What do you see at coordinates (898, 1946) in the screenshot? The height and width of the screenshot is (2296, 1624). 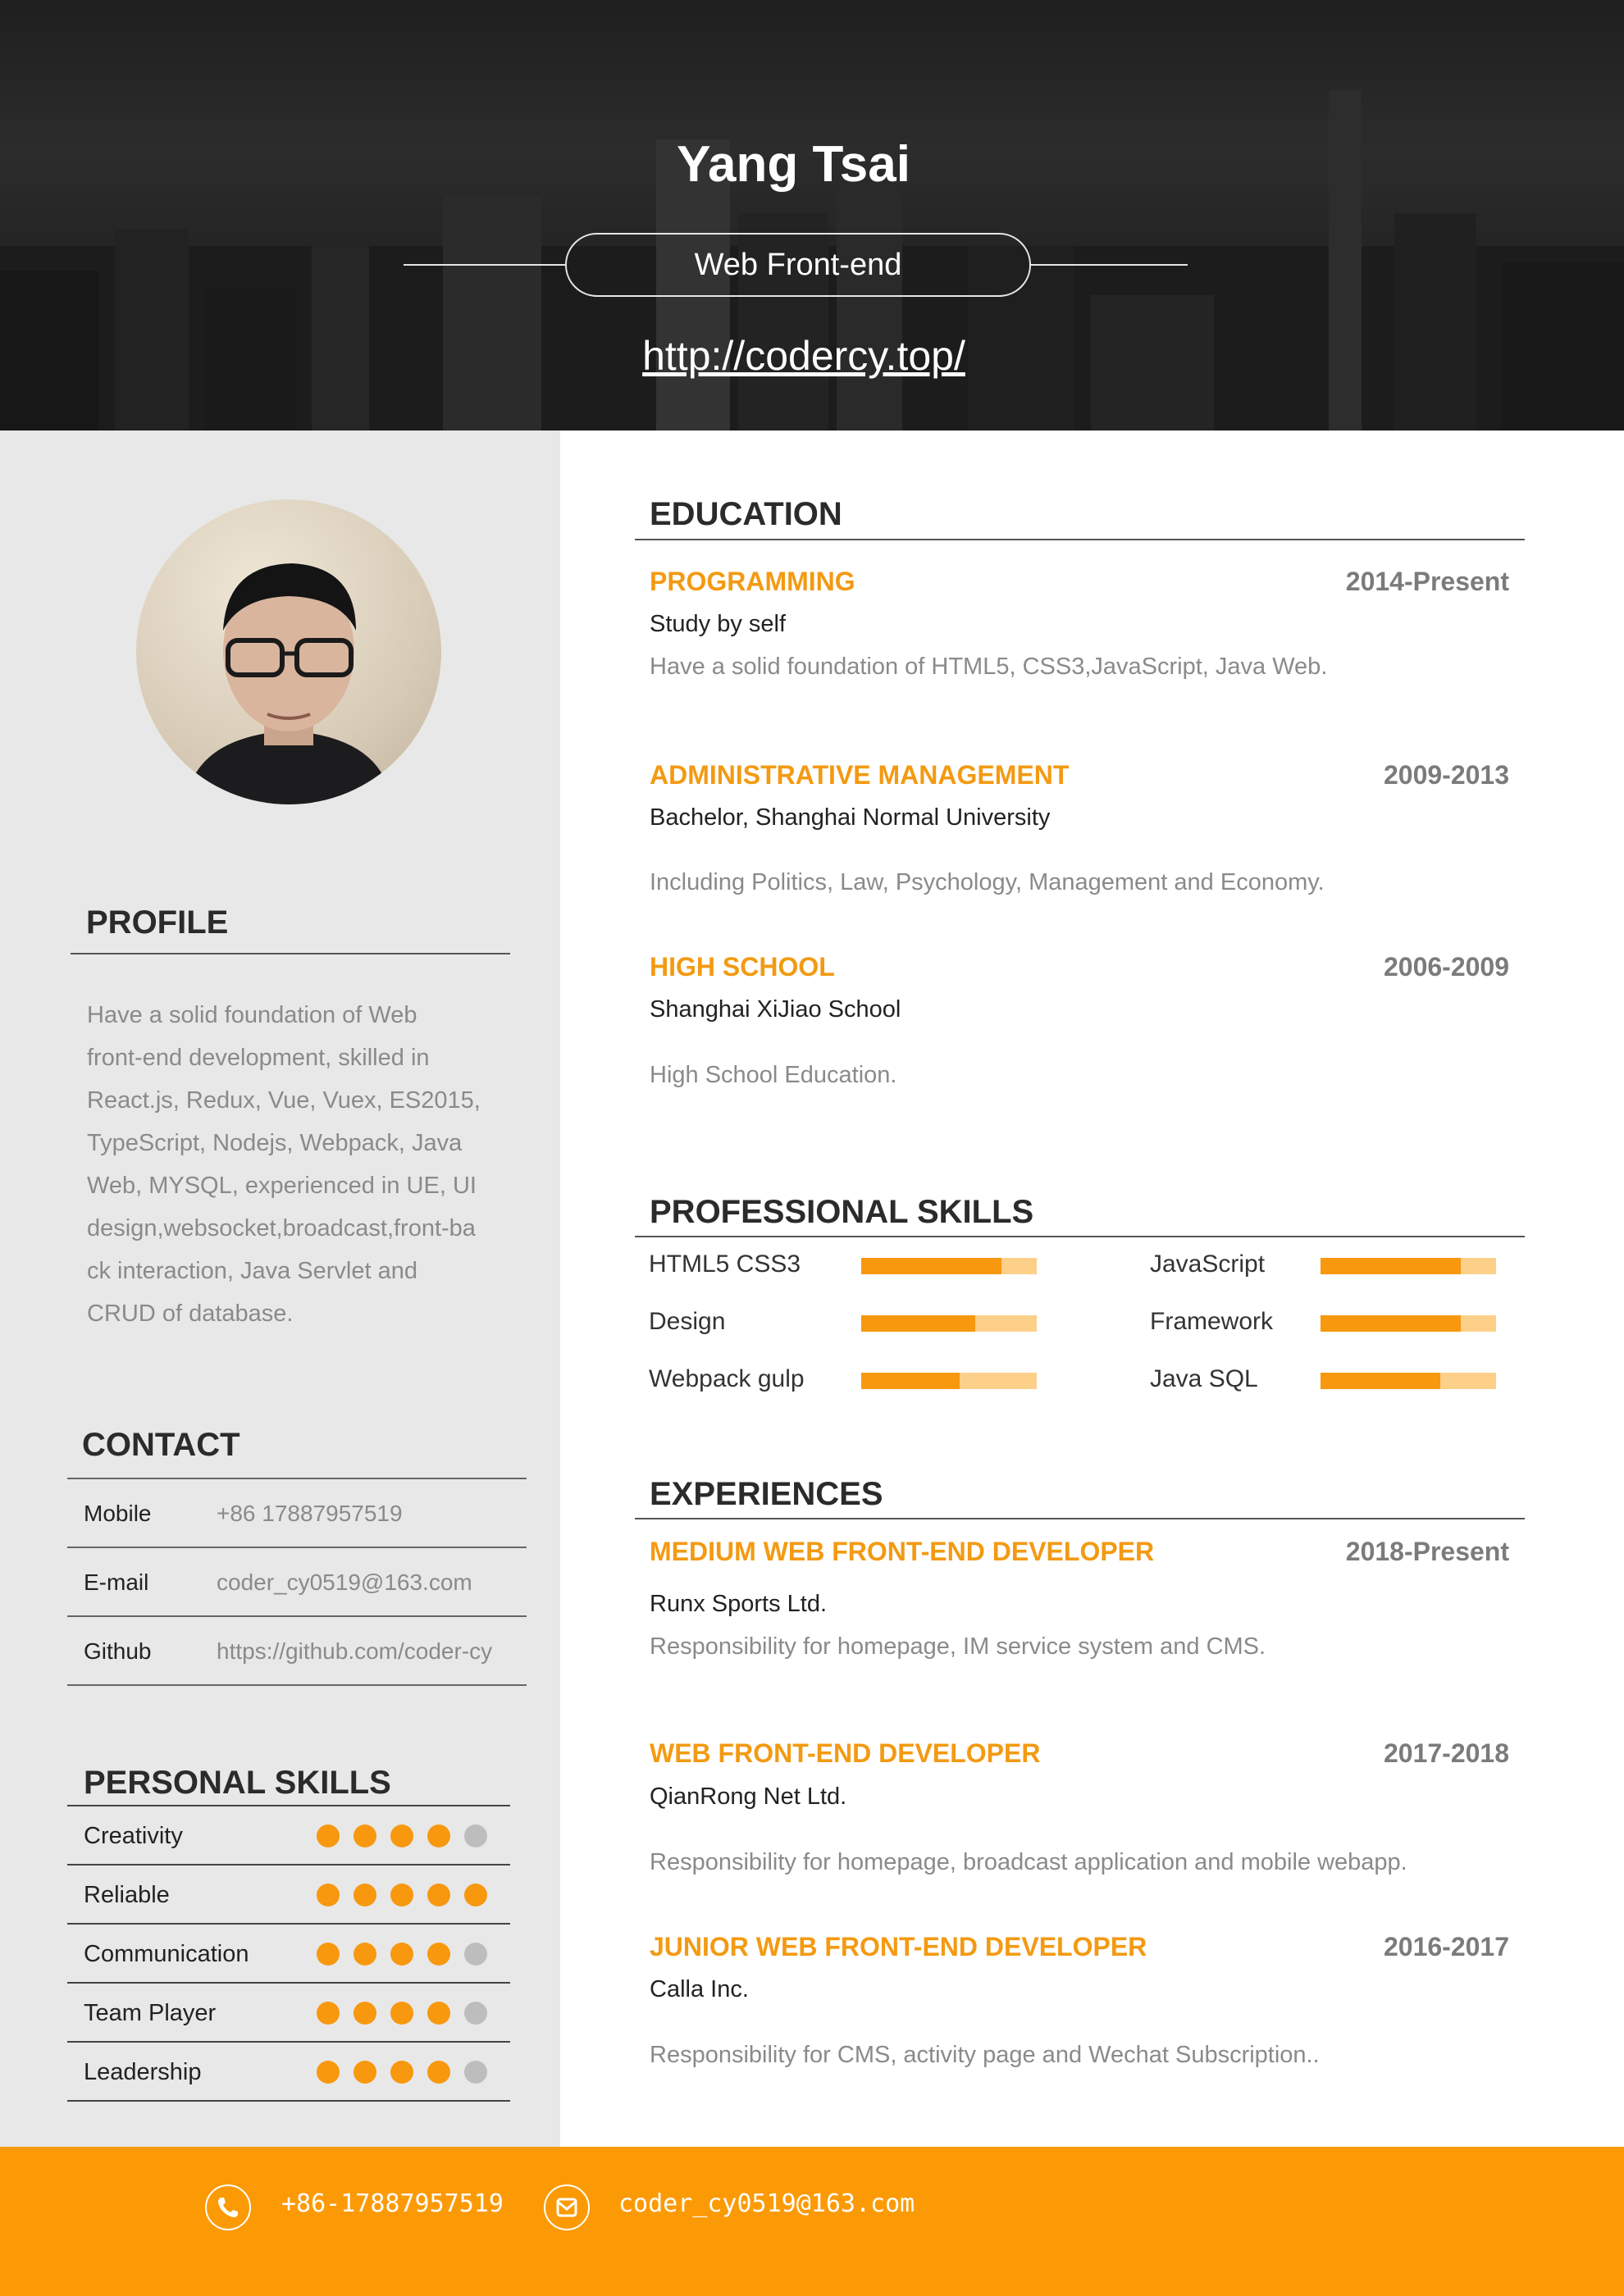 I see `experience-item-title: JUNIOR WEB FRONT-END DEVELOPER` at bounding box center [898, 1946].